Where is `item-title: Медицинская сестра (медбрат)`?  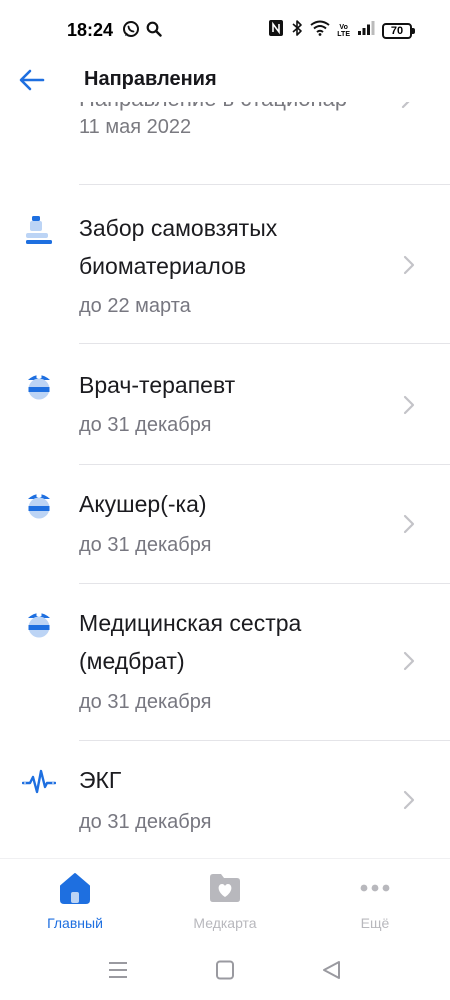 item-title: Медицинская сестра (медбрат) is located at coordinates (190, 642).